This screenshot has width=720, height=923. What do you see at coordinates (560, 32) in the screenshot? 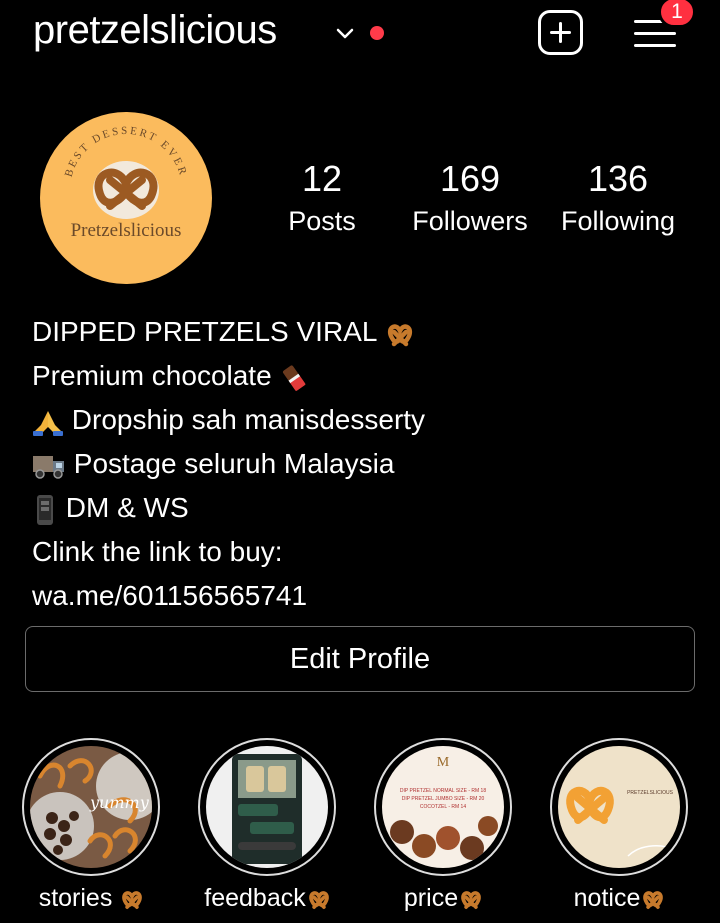
I see `new-post-button` at bounding box center [560, 32].